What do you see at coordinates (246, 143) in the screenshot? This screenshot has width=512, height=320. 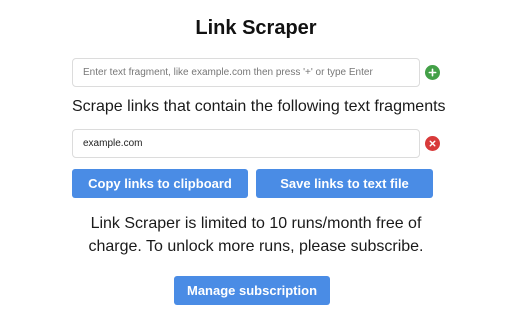 I see `fragment-field` at bounding box center [246, 143].